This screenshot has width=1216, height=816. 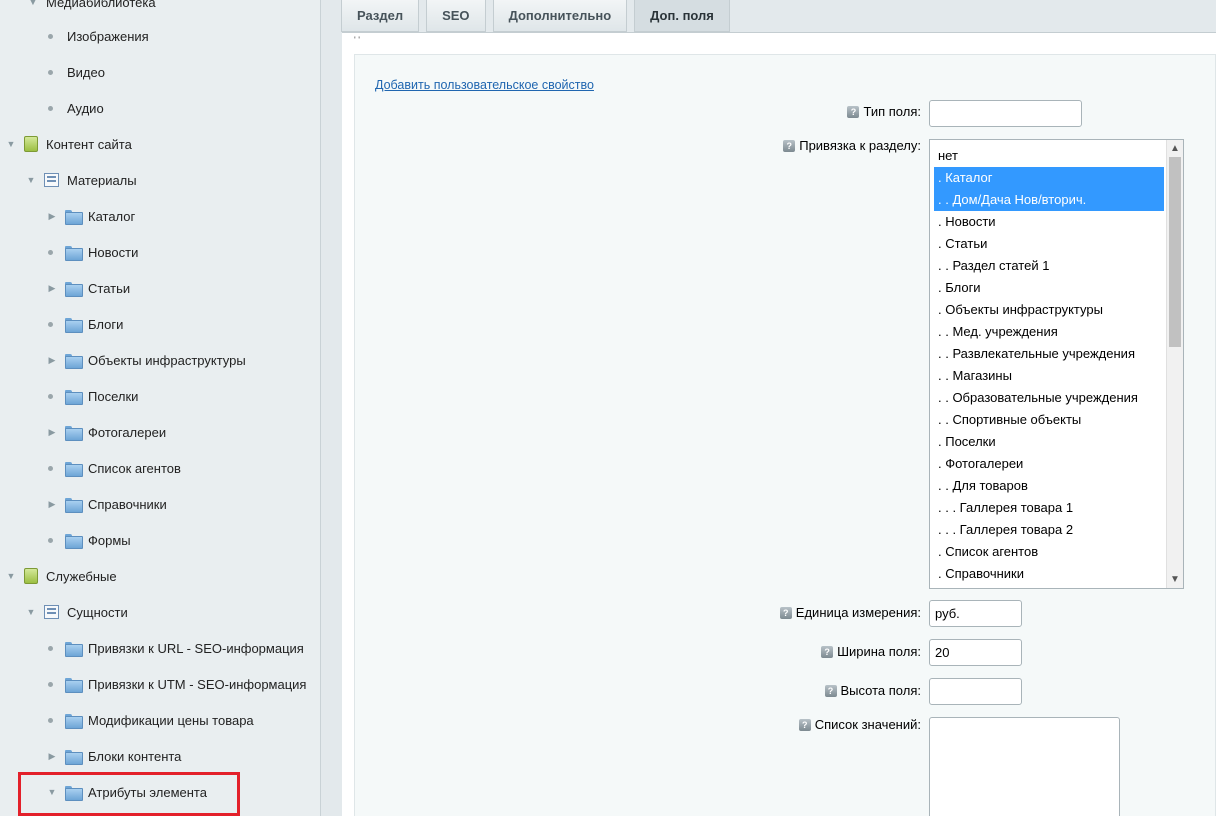 I want to click on tab-seo: SEO, so click(x=456, y=16).